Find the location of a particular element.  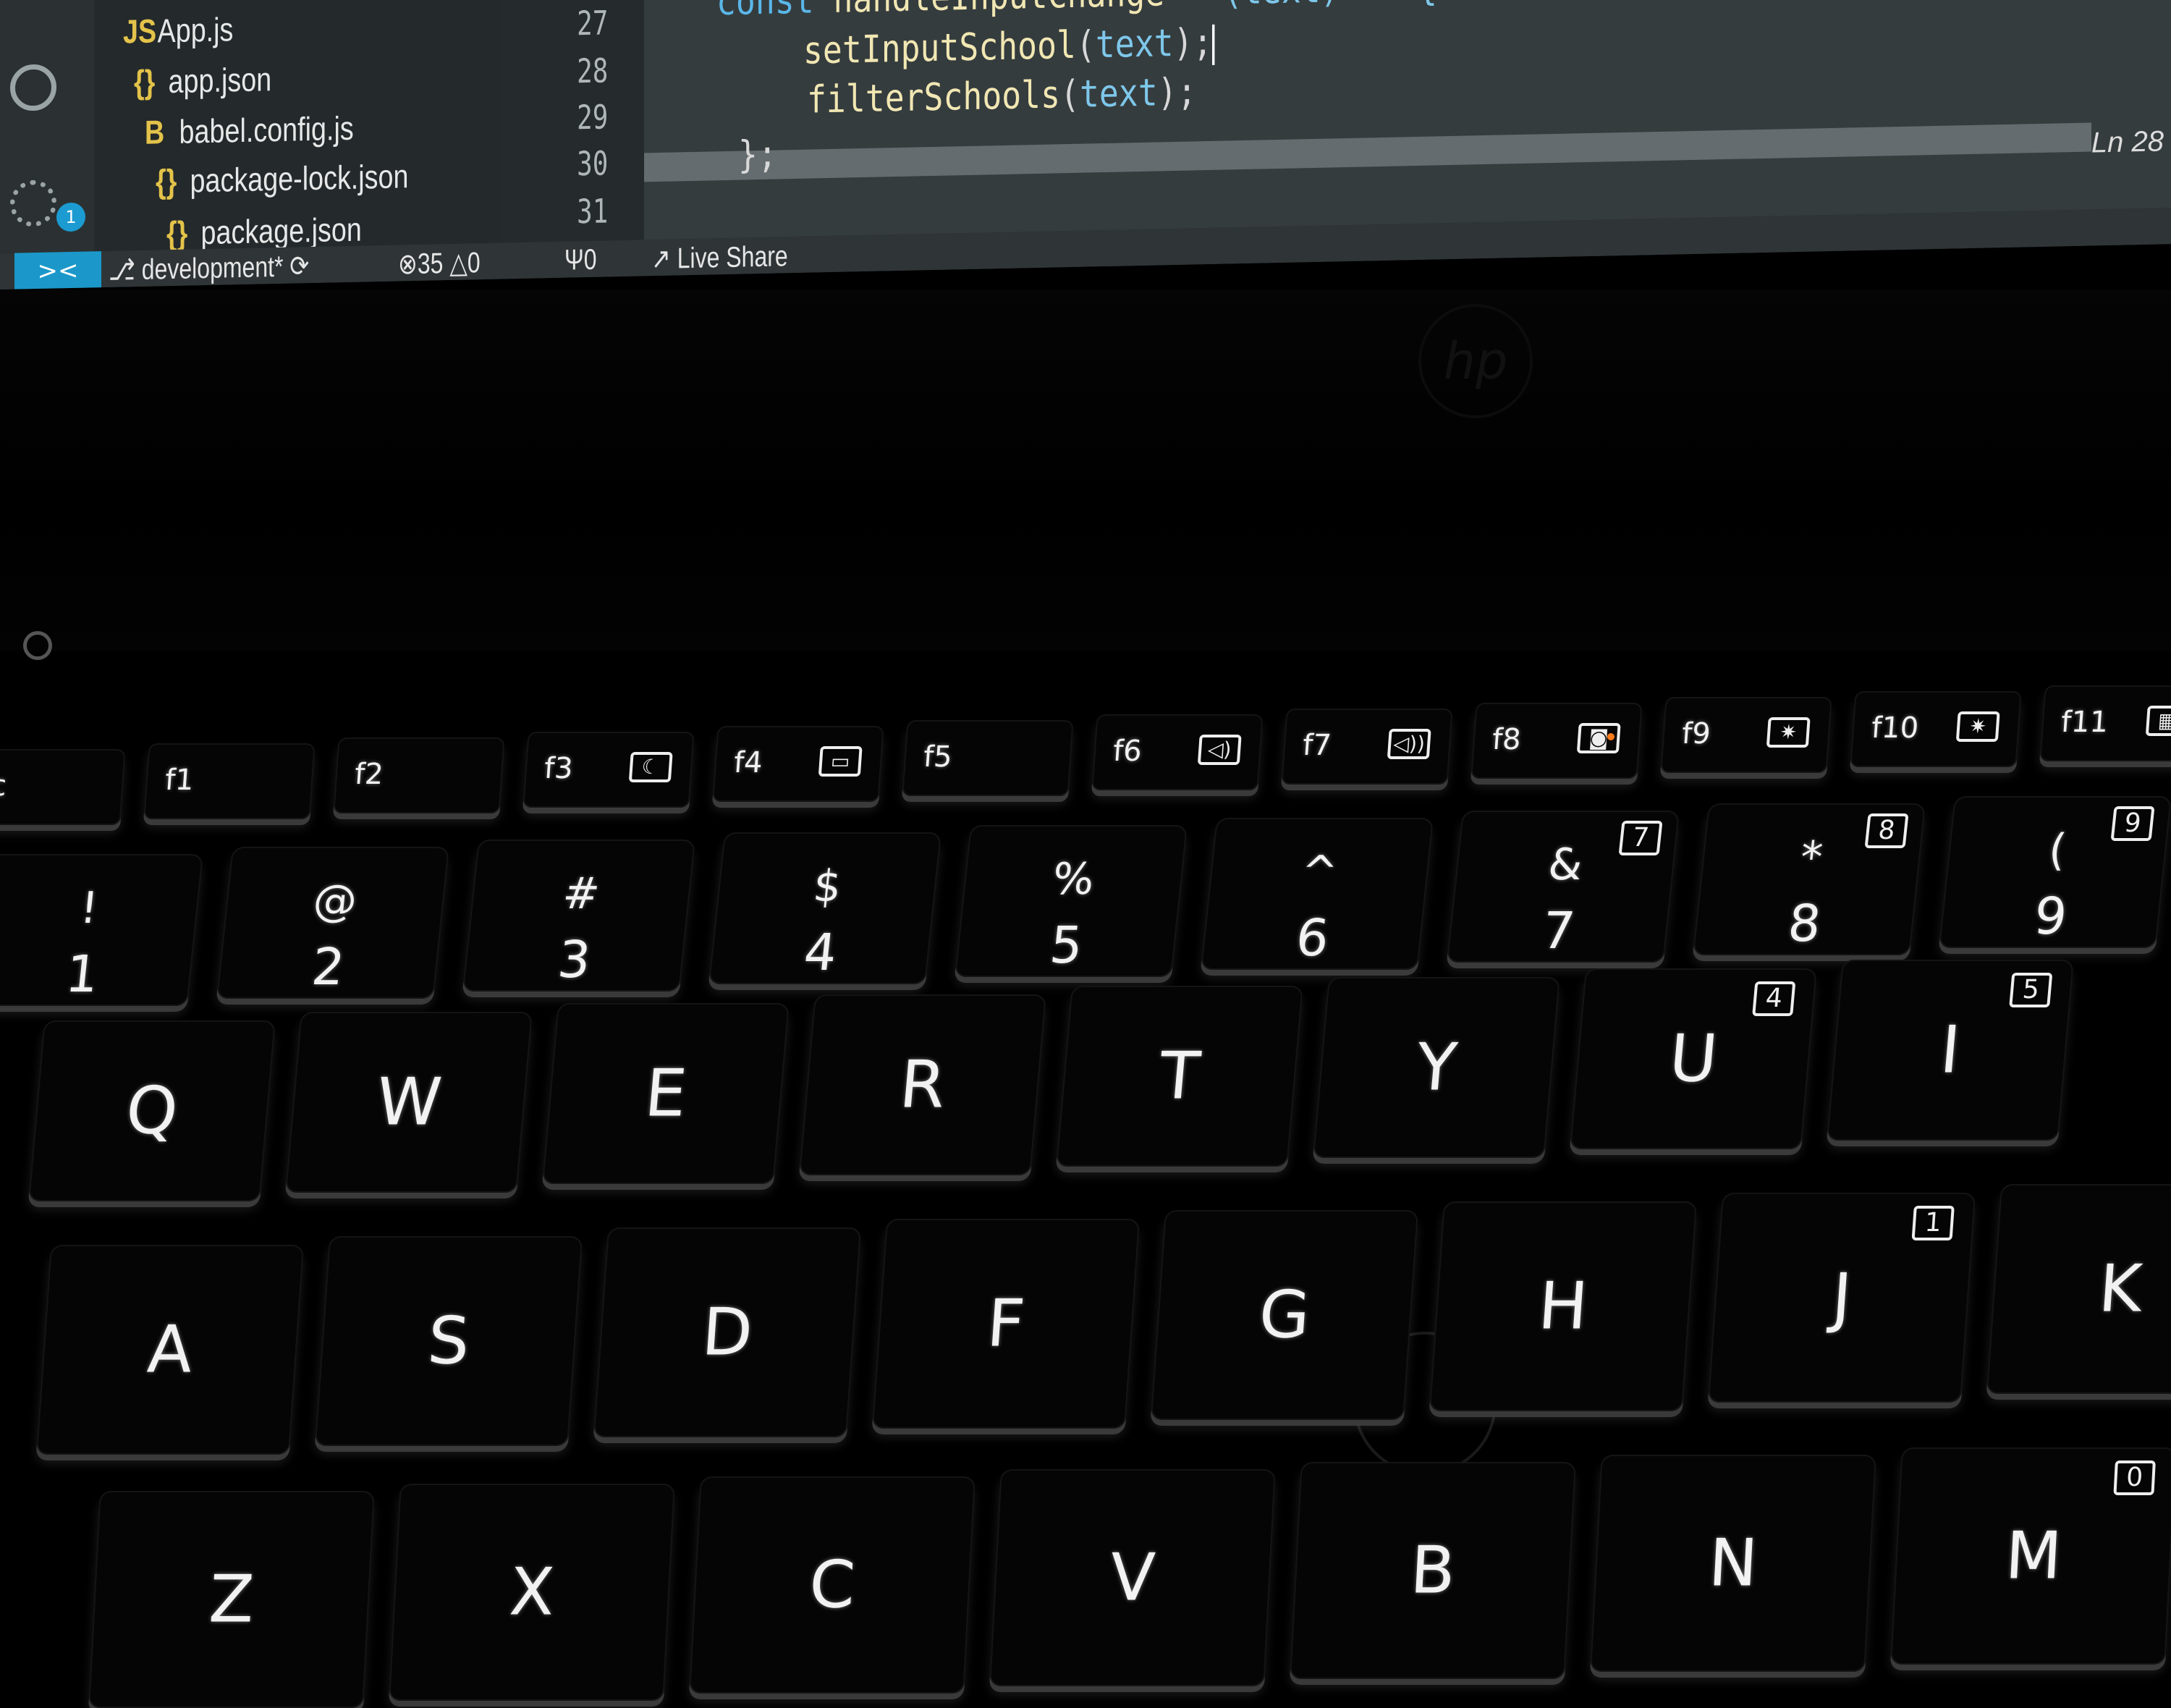

error-icon: ⊗ is located at coordinates (408, 264).